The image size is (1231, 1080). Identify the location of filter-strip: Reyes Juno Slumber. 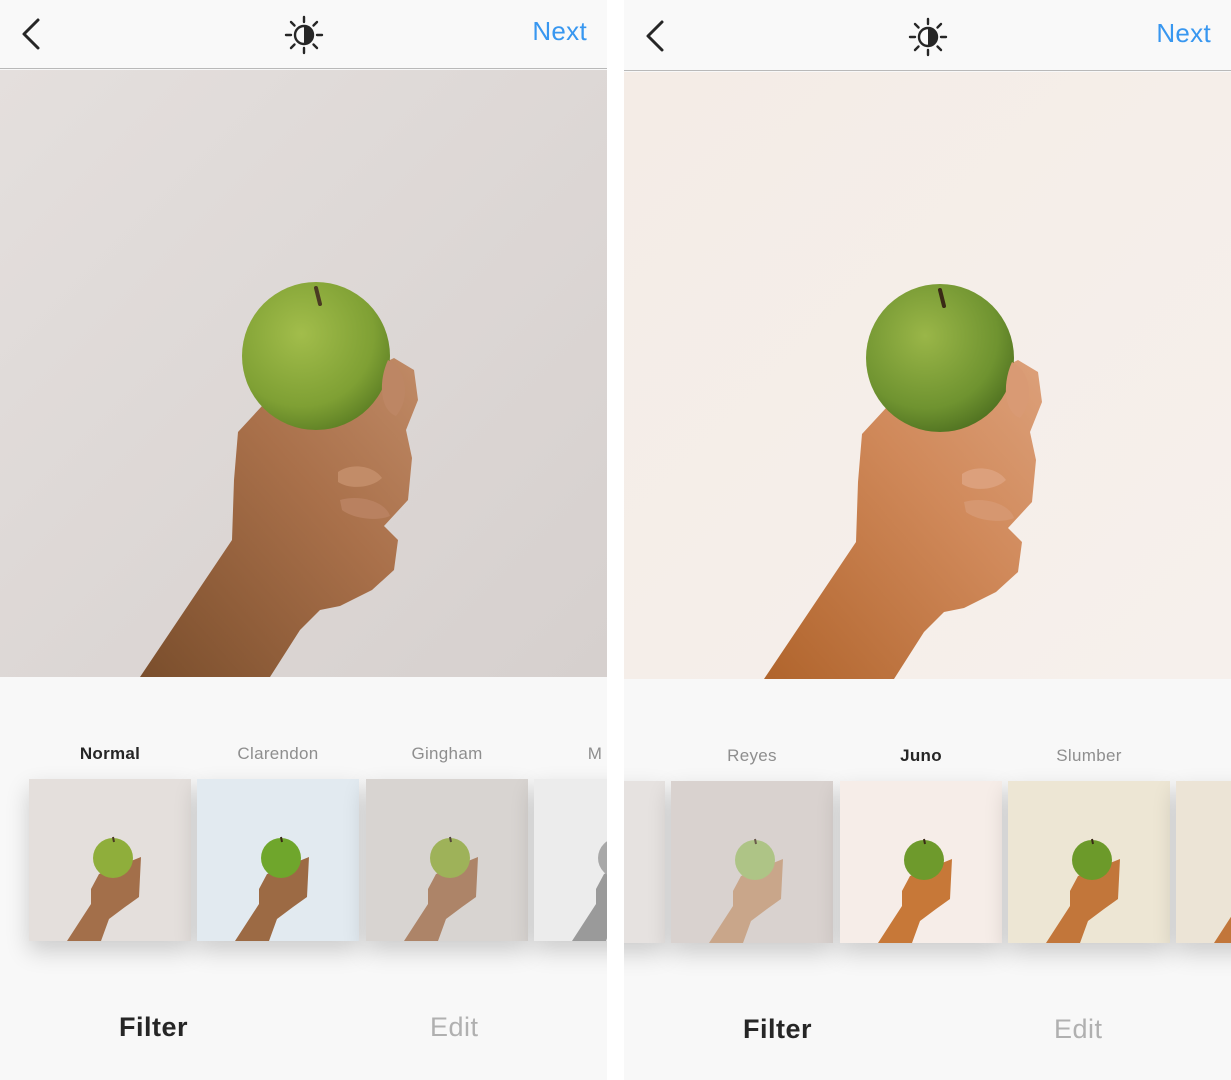
(927, 839).